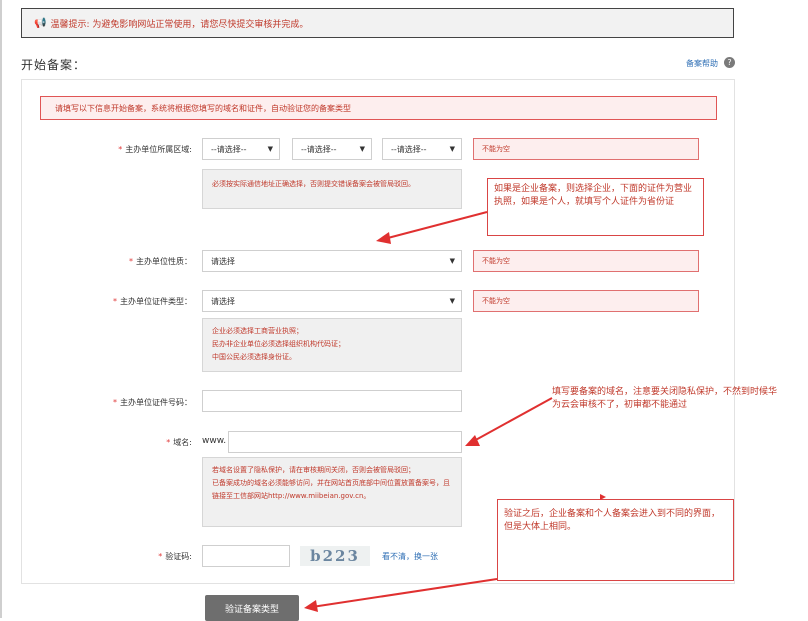  Describe the element at coordinates (155, 149) in the screenshot. I see `region-label: * 主办单位所属区域:` at that location.